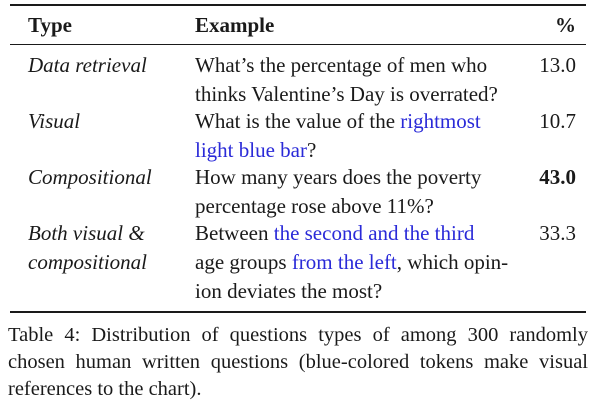  What do you see at coordinates (234, 233) in the screenshot?
I see `example-text: Between` at bounding box center [234, 233].